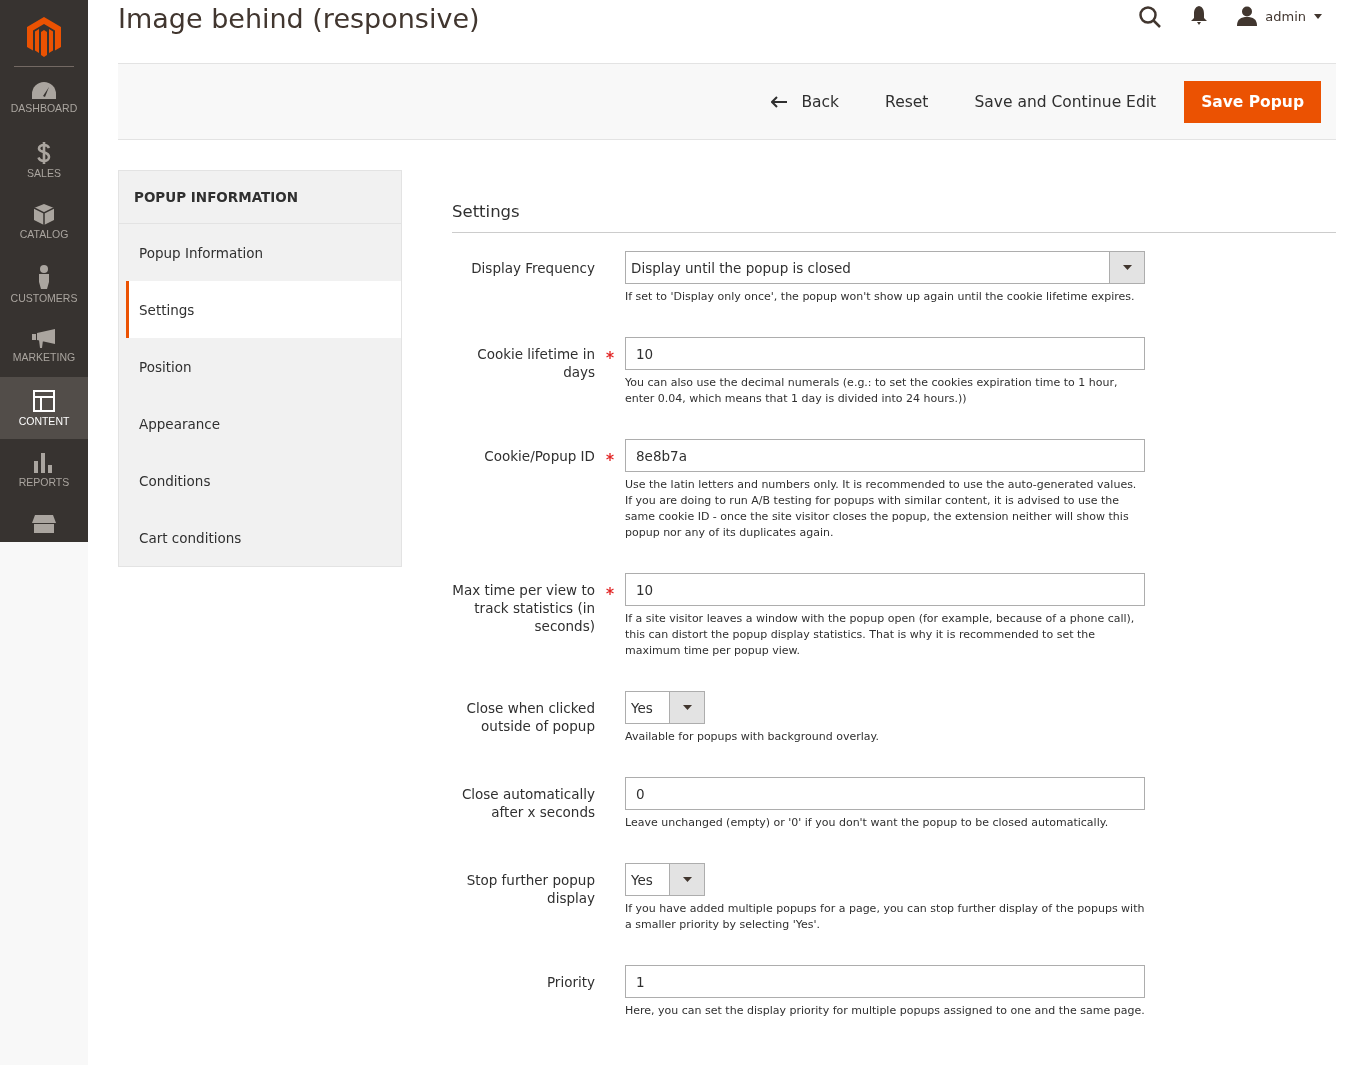 Image resolution: width=1366 pixels, height=1065 pixels. Describe the element at coordinates (885, 793) in the screenshot. I see `input-field: 0` at that location.